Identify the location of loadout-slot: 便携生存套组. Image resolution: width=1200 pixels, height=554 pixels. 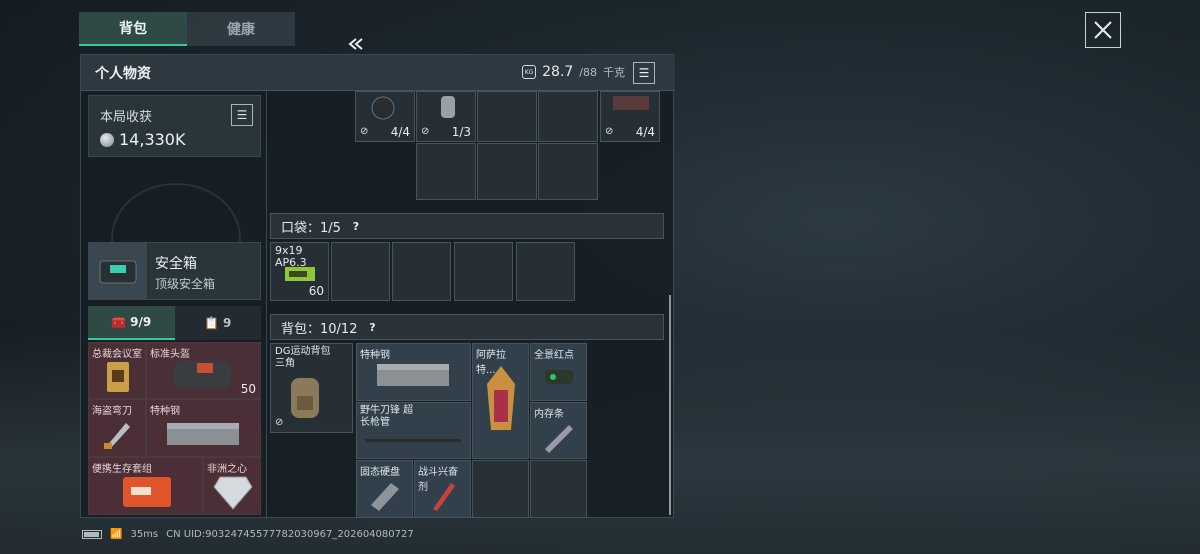
(145, 486).